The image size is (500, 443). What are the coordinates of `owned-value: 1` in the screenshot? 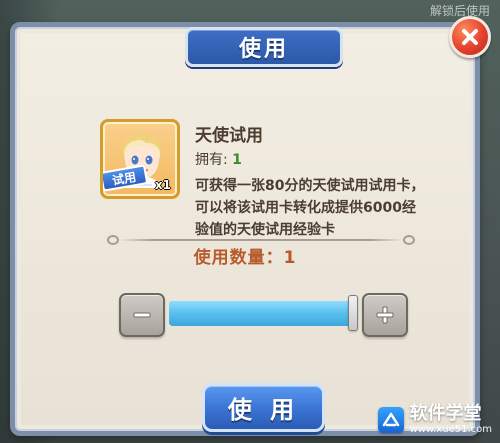 It's located at (237, 160).